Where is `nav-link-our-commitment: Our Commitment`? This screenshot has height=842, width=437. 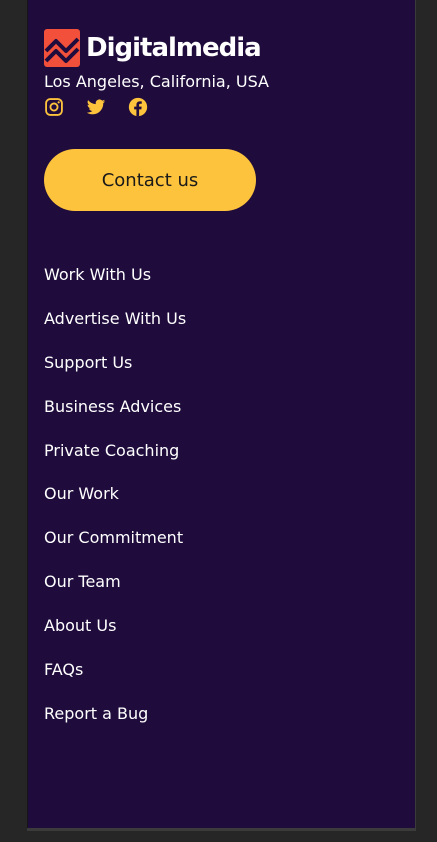
nav-link-our-commitment: Our Commitment is located at coordinates (113, 538).